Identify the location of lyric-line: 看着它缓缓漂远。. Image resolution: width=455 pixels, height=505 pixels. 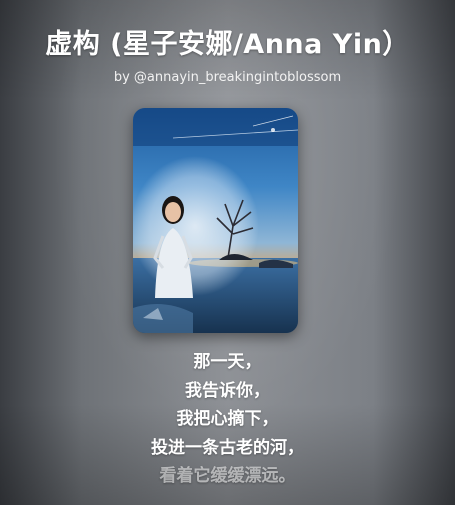
(227, 476).